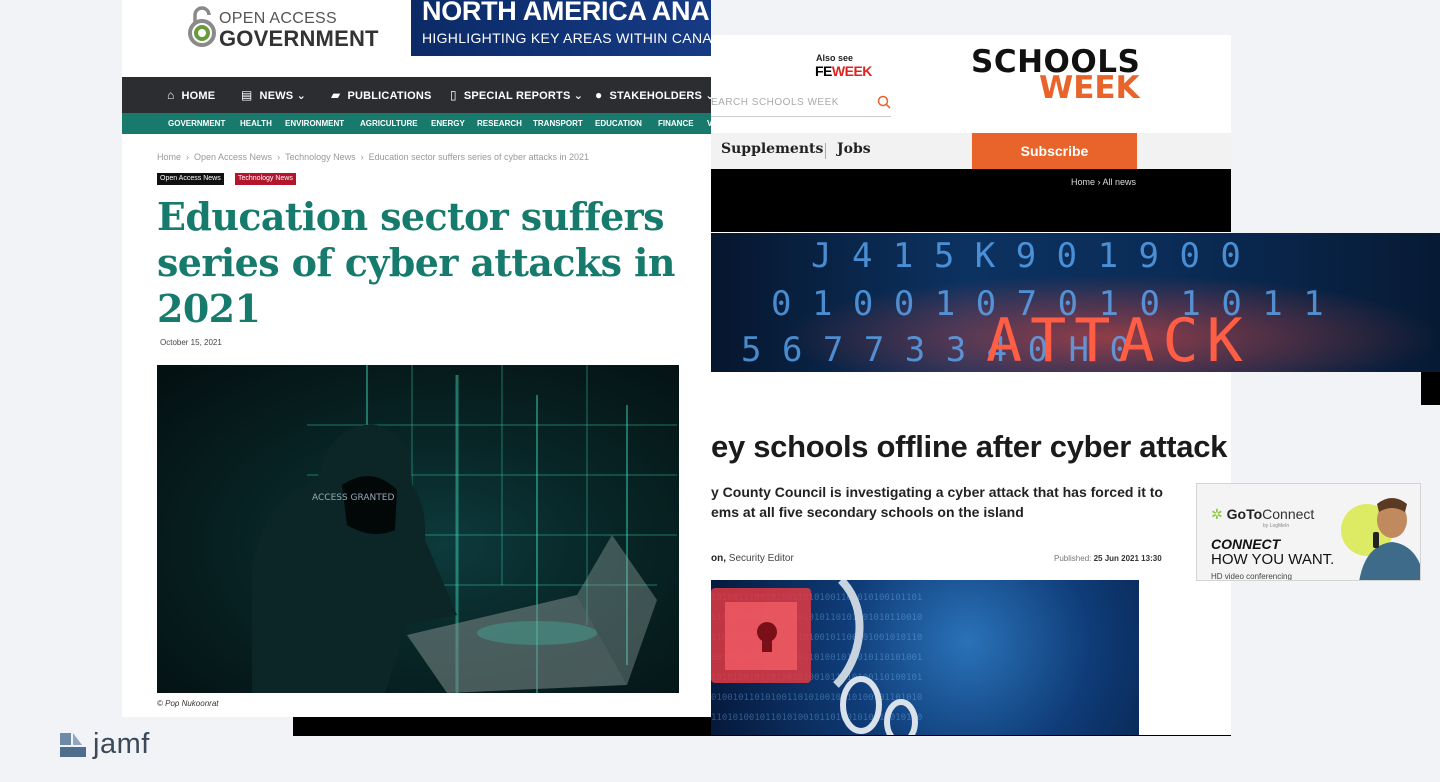 The height and width of the screenshot is (782, 1440). I want to click on category-transport: TRANSPORT, so click(558, 123).